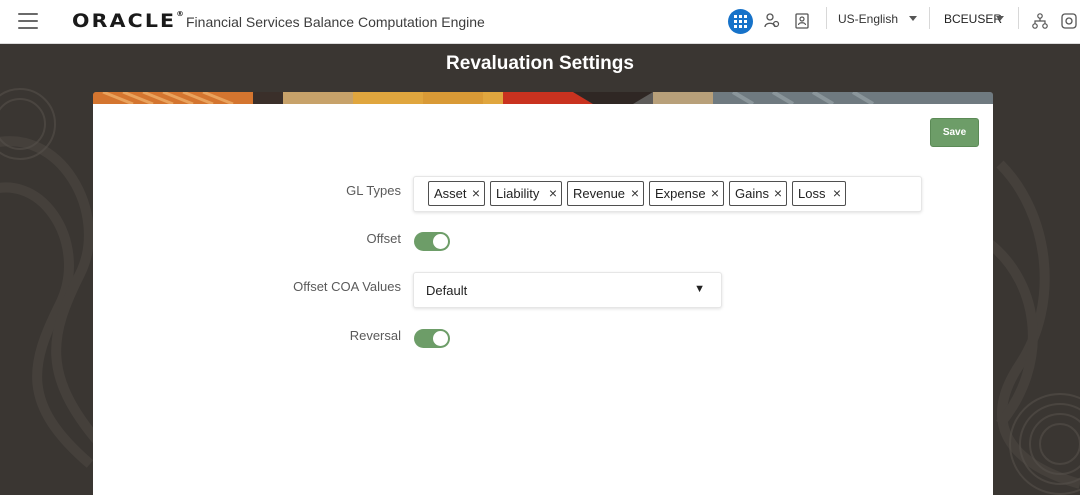  What do you see at coordinates (540, 63) in the screenshot?
I see `page-title: Revaluation Settings` at bounding box center [540, 63].